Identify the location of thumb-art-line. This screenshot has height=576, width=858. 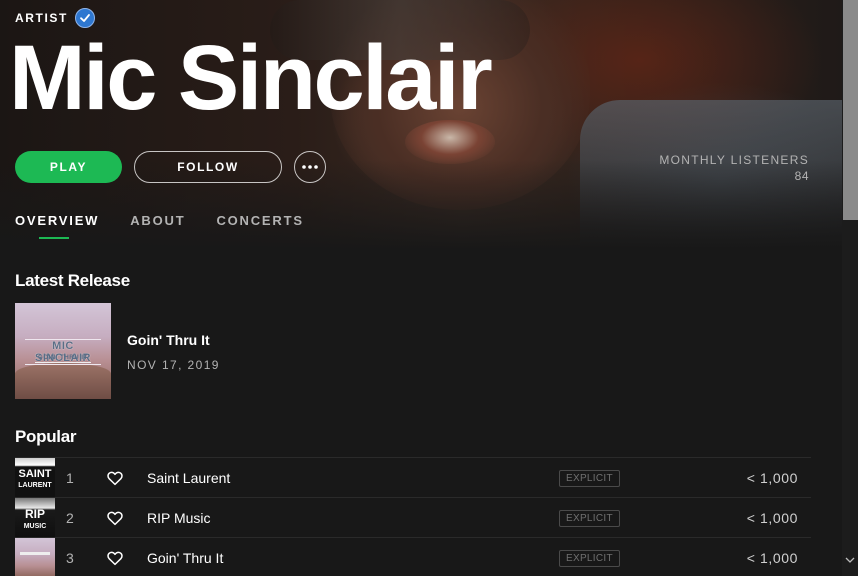
(35, 553).